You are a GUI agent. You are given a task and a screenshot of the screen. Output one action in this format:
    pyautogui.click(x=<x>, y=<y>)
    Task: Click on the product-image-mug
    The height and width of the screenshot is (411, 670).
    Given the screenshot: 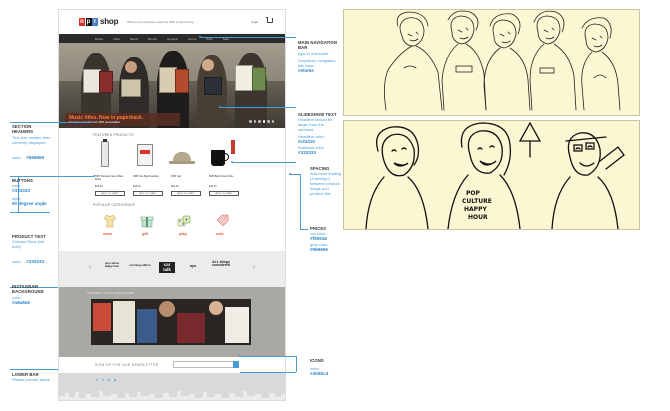 What is the action you would take?
    pyautogui.click(x=218, y=158)
    